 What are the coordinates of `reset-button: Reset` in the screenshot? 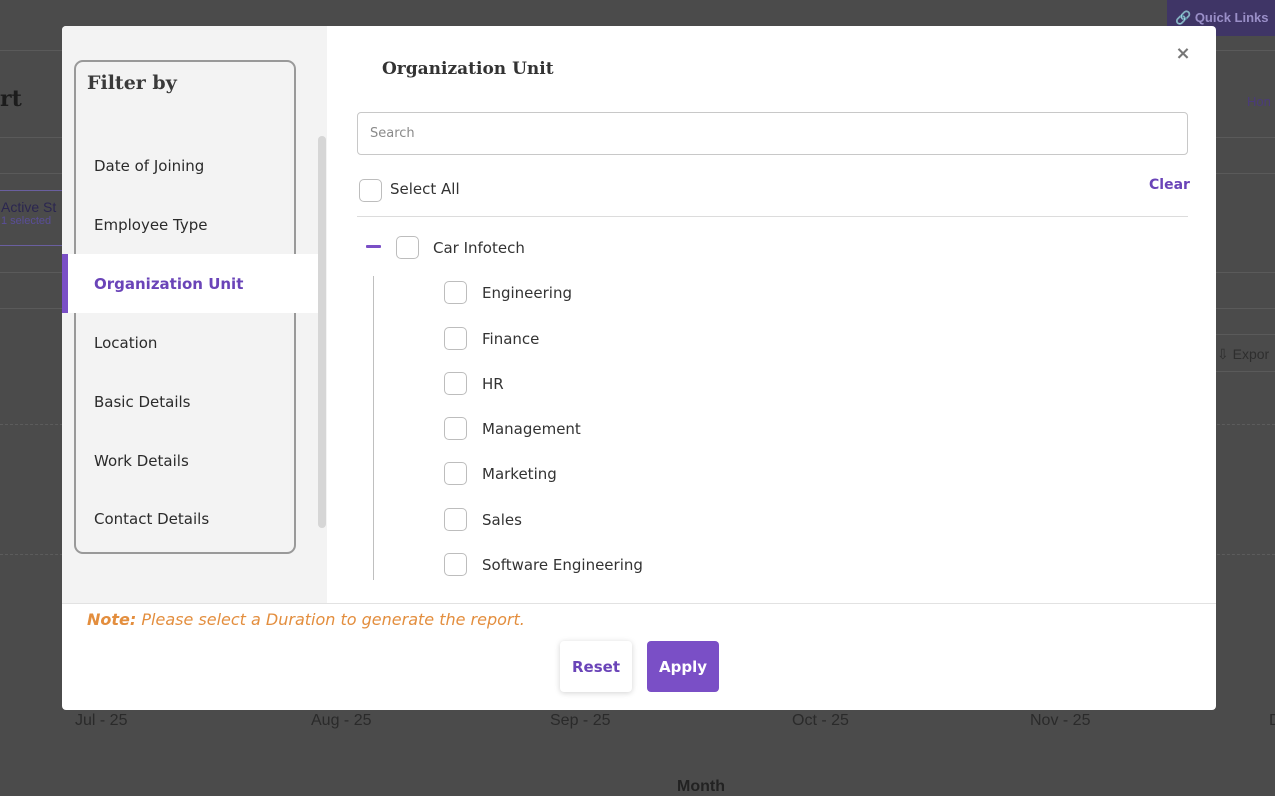 It's located at (596, 666).